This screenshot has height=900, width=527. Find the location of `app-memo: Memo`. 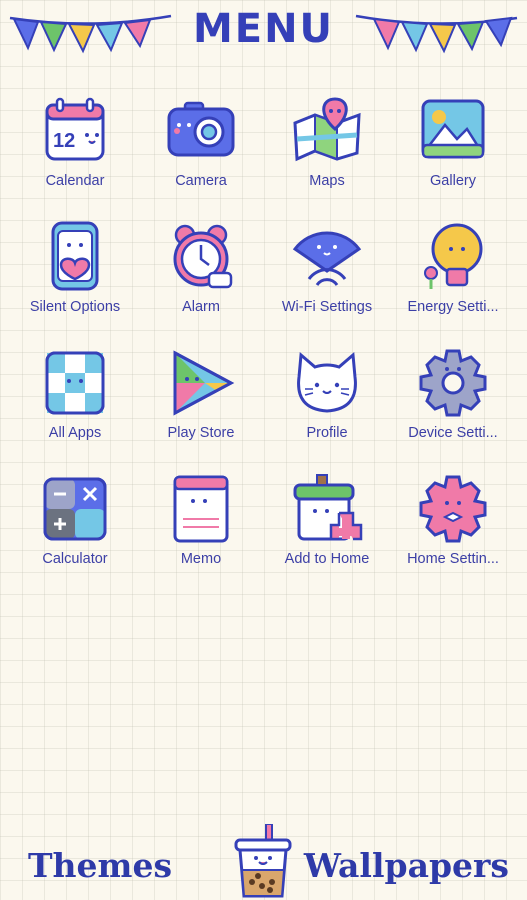

app-memo: Memo is located at coordinates (201, 528).